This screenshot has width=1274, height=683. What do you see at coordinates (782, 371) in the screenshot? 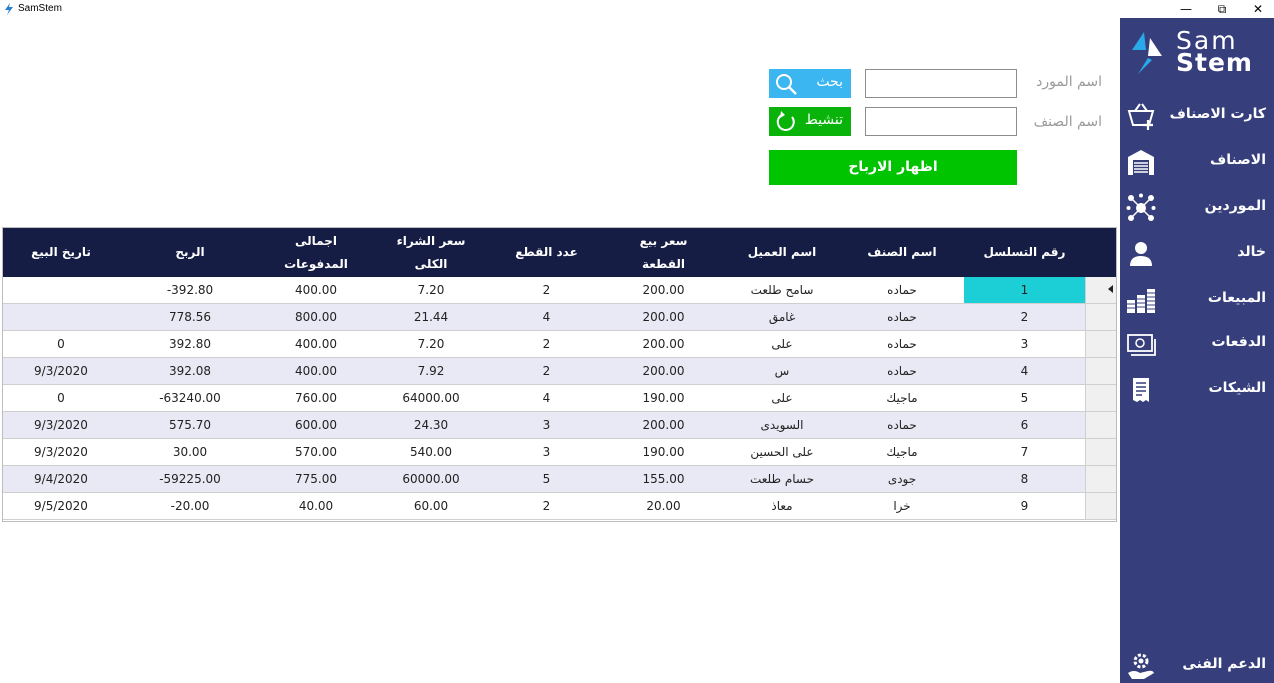
I see `table-cell: س` at bounding box center [782, 371].